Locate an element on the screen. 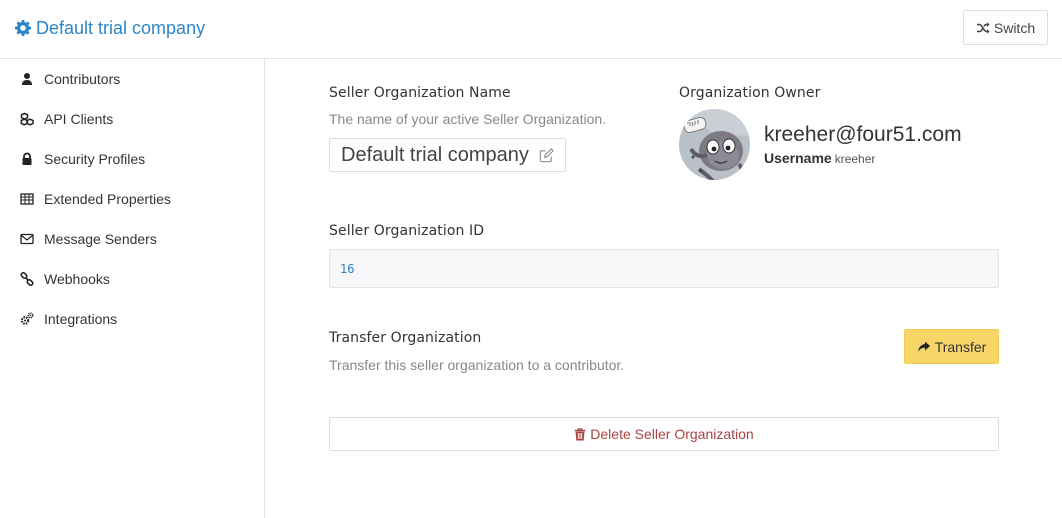 Image resolution: width=1062 pixels, height=518 pixels. table-icon is located at coordinates (27, 199).